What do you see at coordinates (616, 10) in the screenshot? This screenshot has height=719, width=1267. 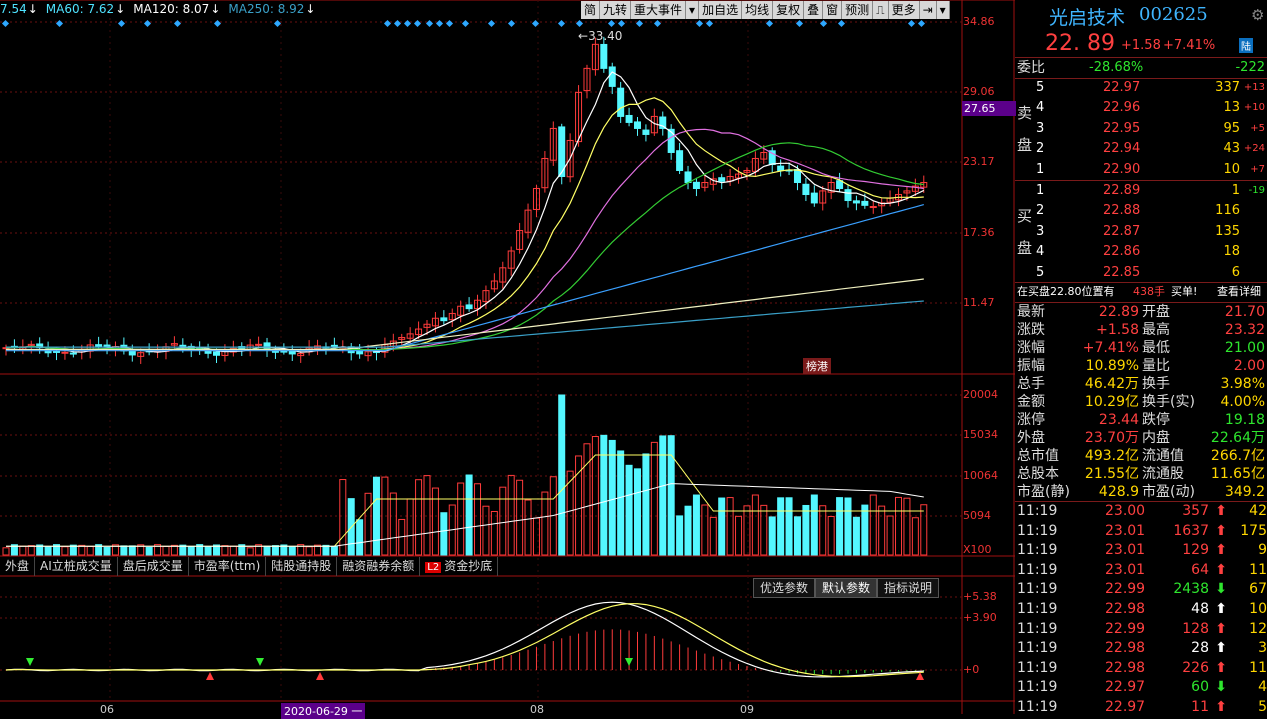 I see `toolbar-button: 九转` at bounding box center [616, 10].